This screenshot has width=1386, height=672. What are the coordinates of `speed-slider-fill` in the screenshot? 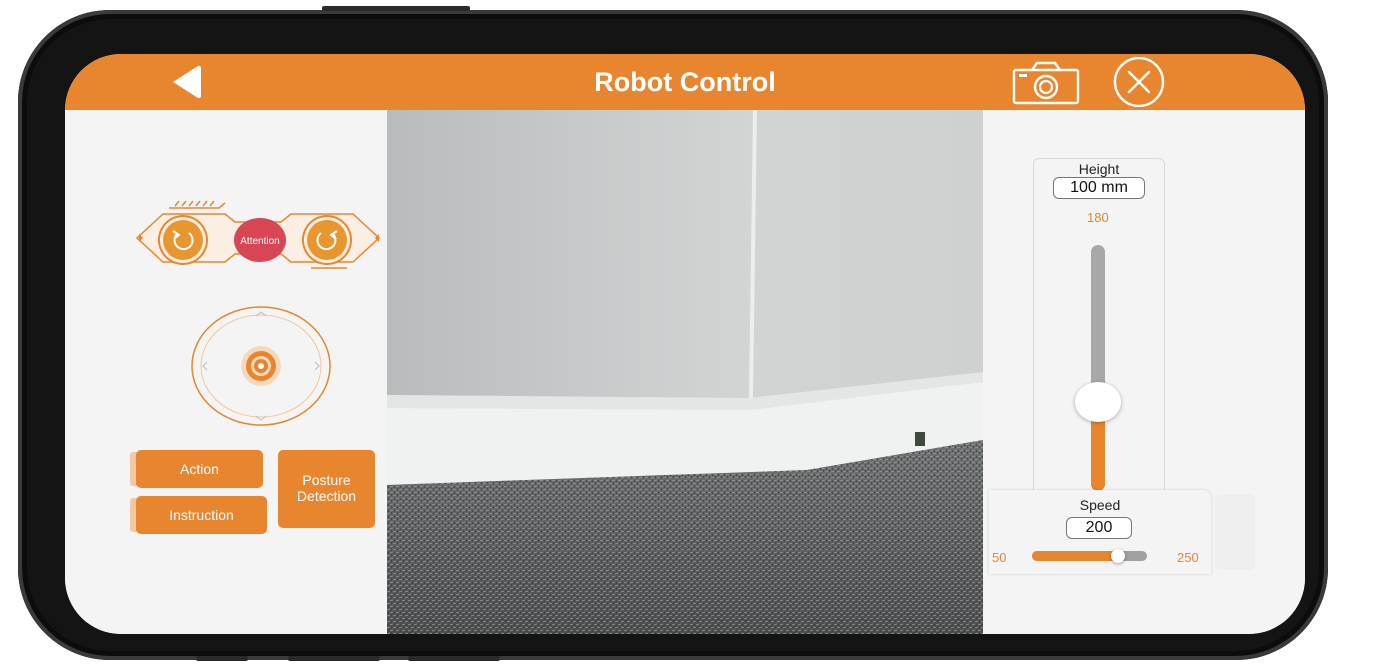 It's located at (1075, 556).